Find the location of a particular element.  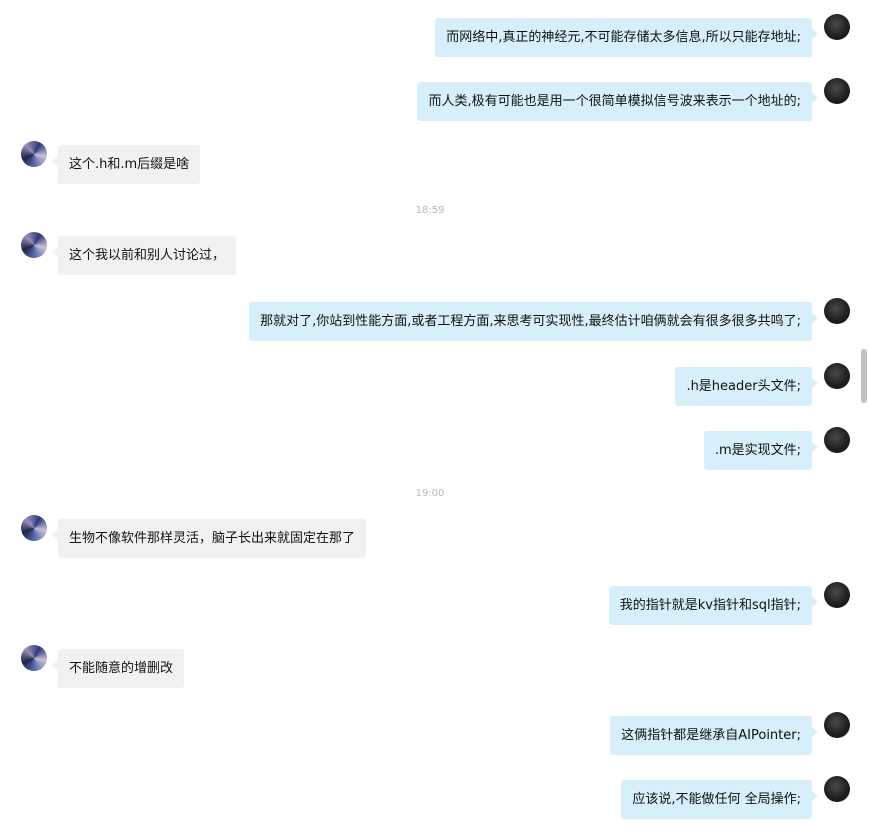

message-bubble: 我的指针就是kv指针和sql指针; is located at coordinates (713, 605).